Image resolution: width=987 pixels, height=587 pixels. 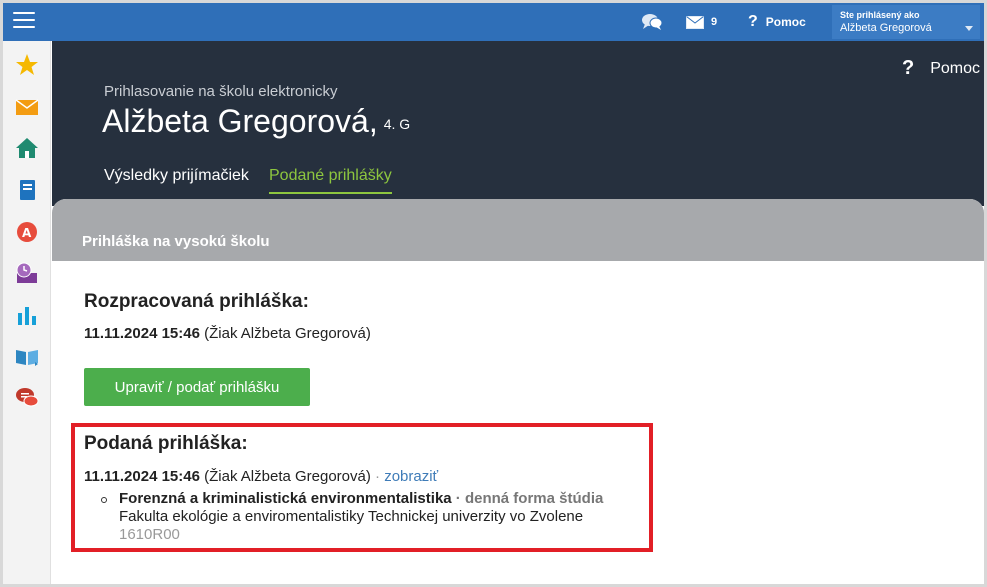 I want to click on tab-submitted-applications: Podané prihlášky, so click(x=330, y=180).